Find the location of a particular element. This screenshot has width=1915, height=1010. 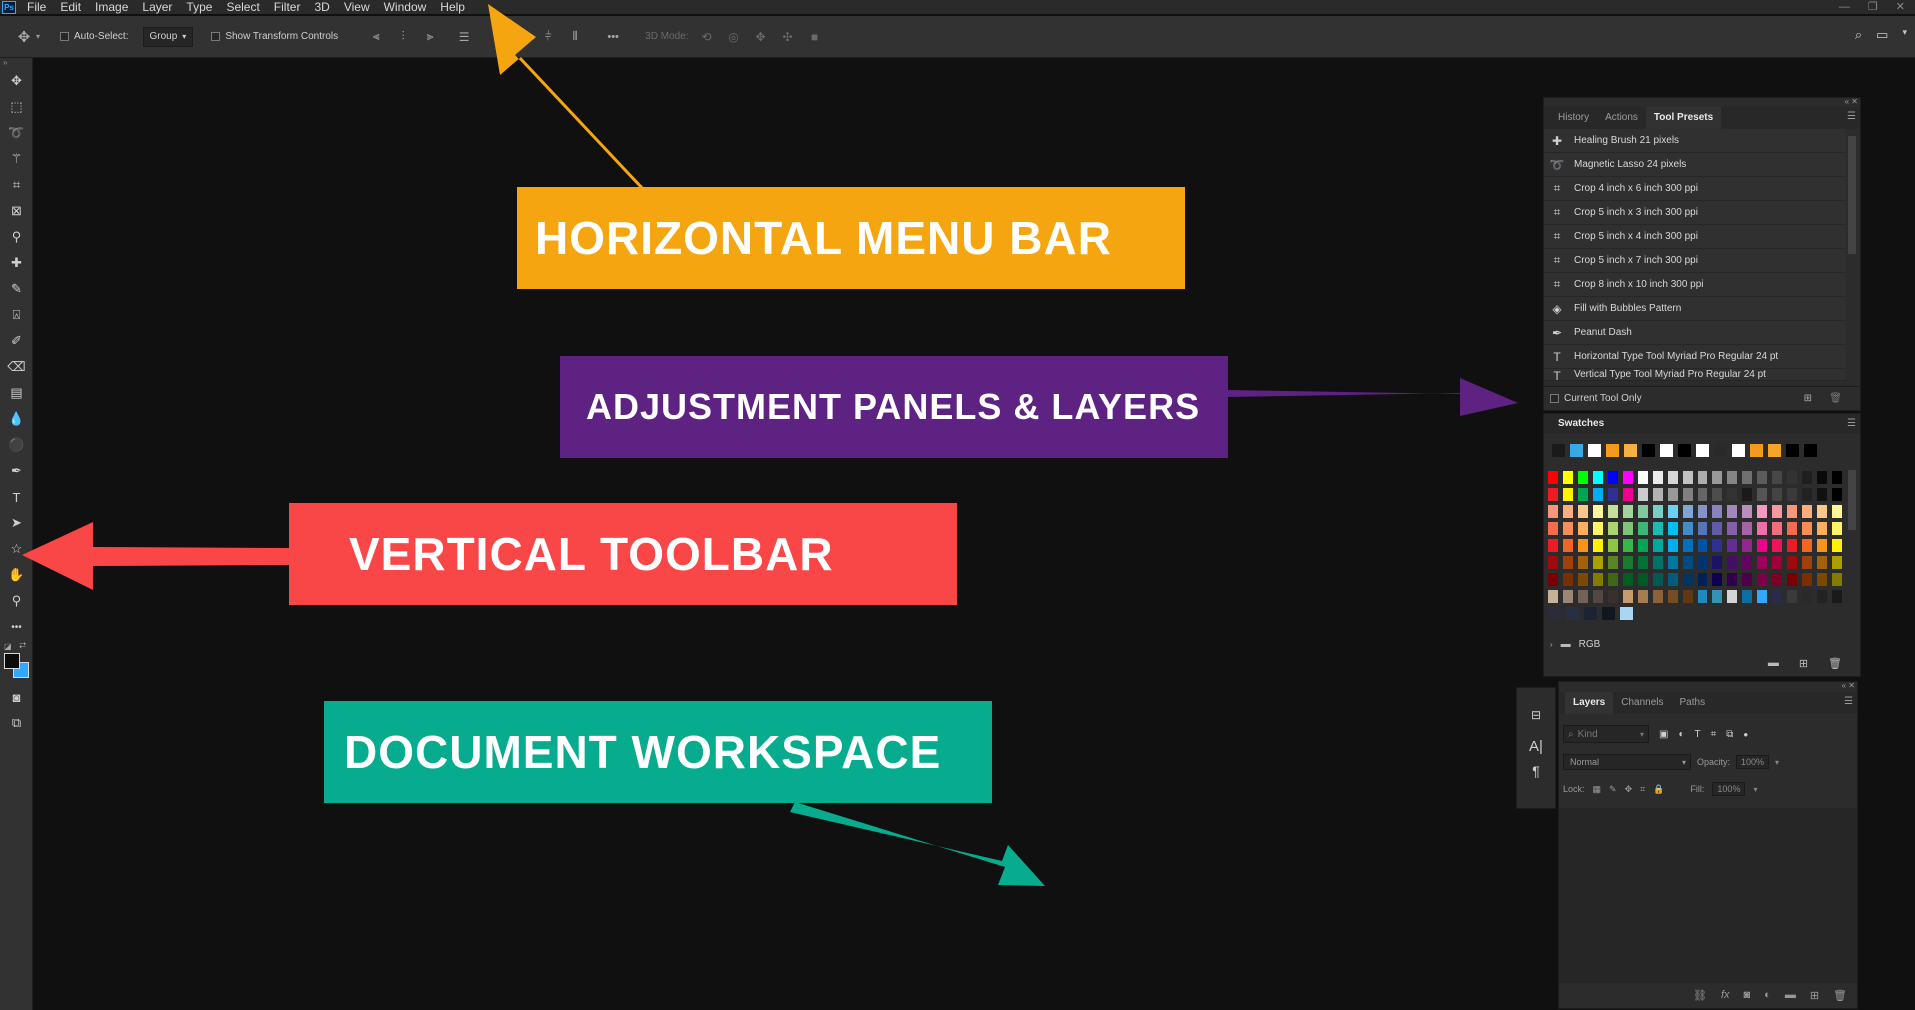

menu-edit: Edit is located at coordinates (70, 7).